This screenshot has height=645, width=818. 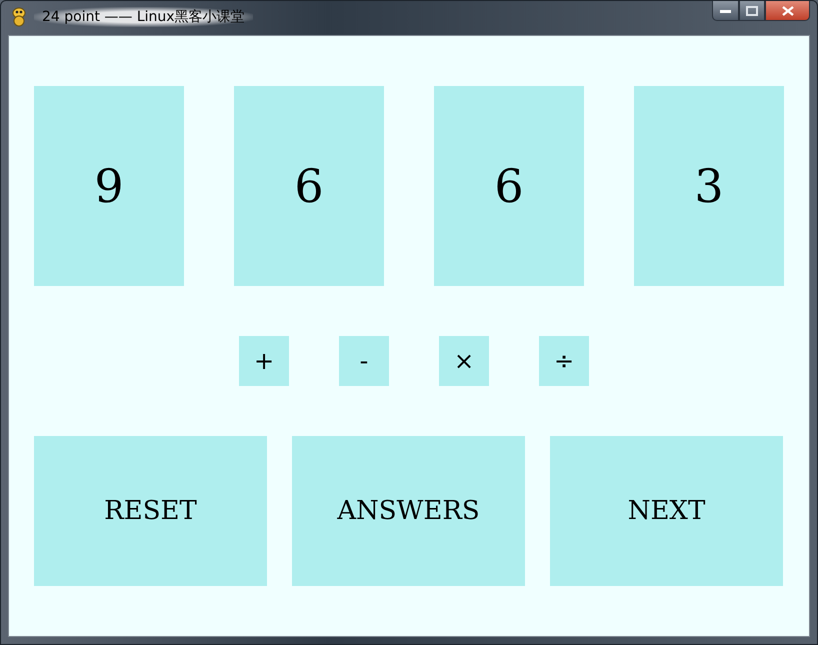 What do you see at coordinates (364, 361) in the screenshot?
I see `operator-button: -` at bounding box center [364, 361].